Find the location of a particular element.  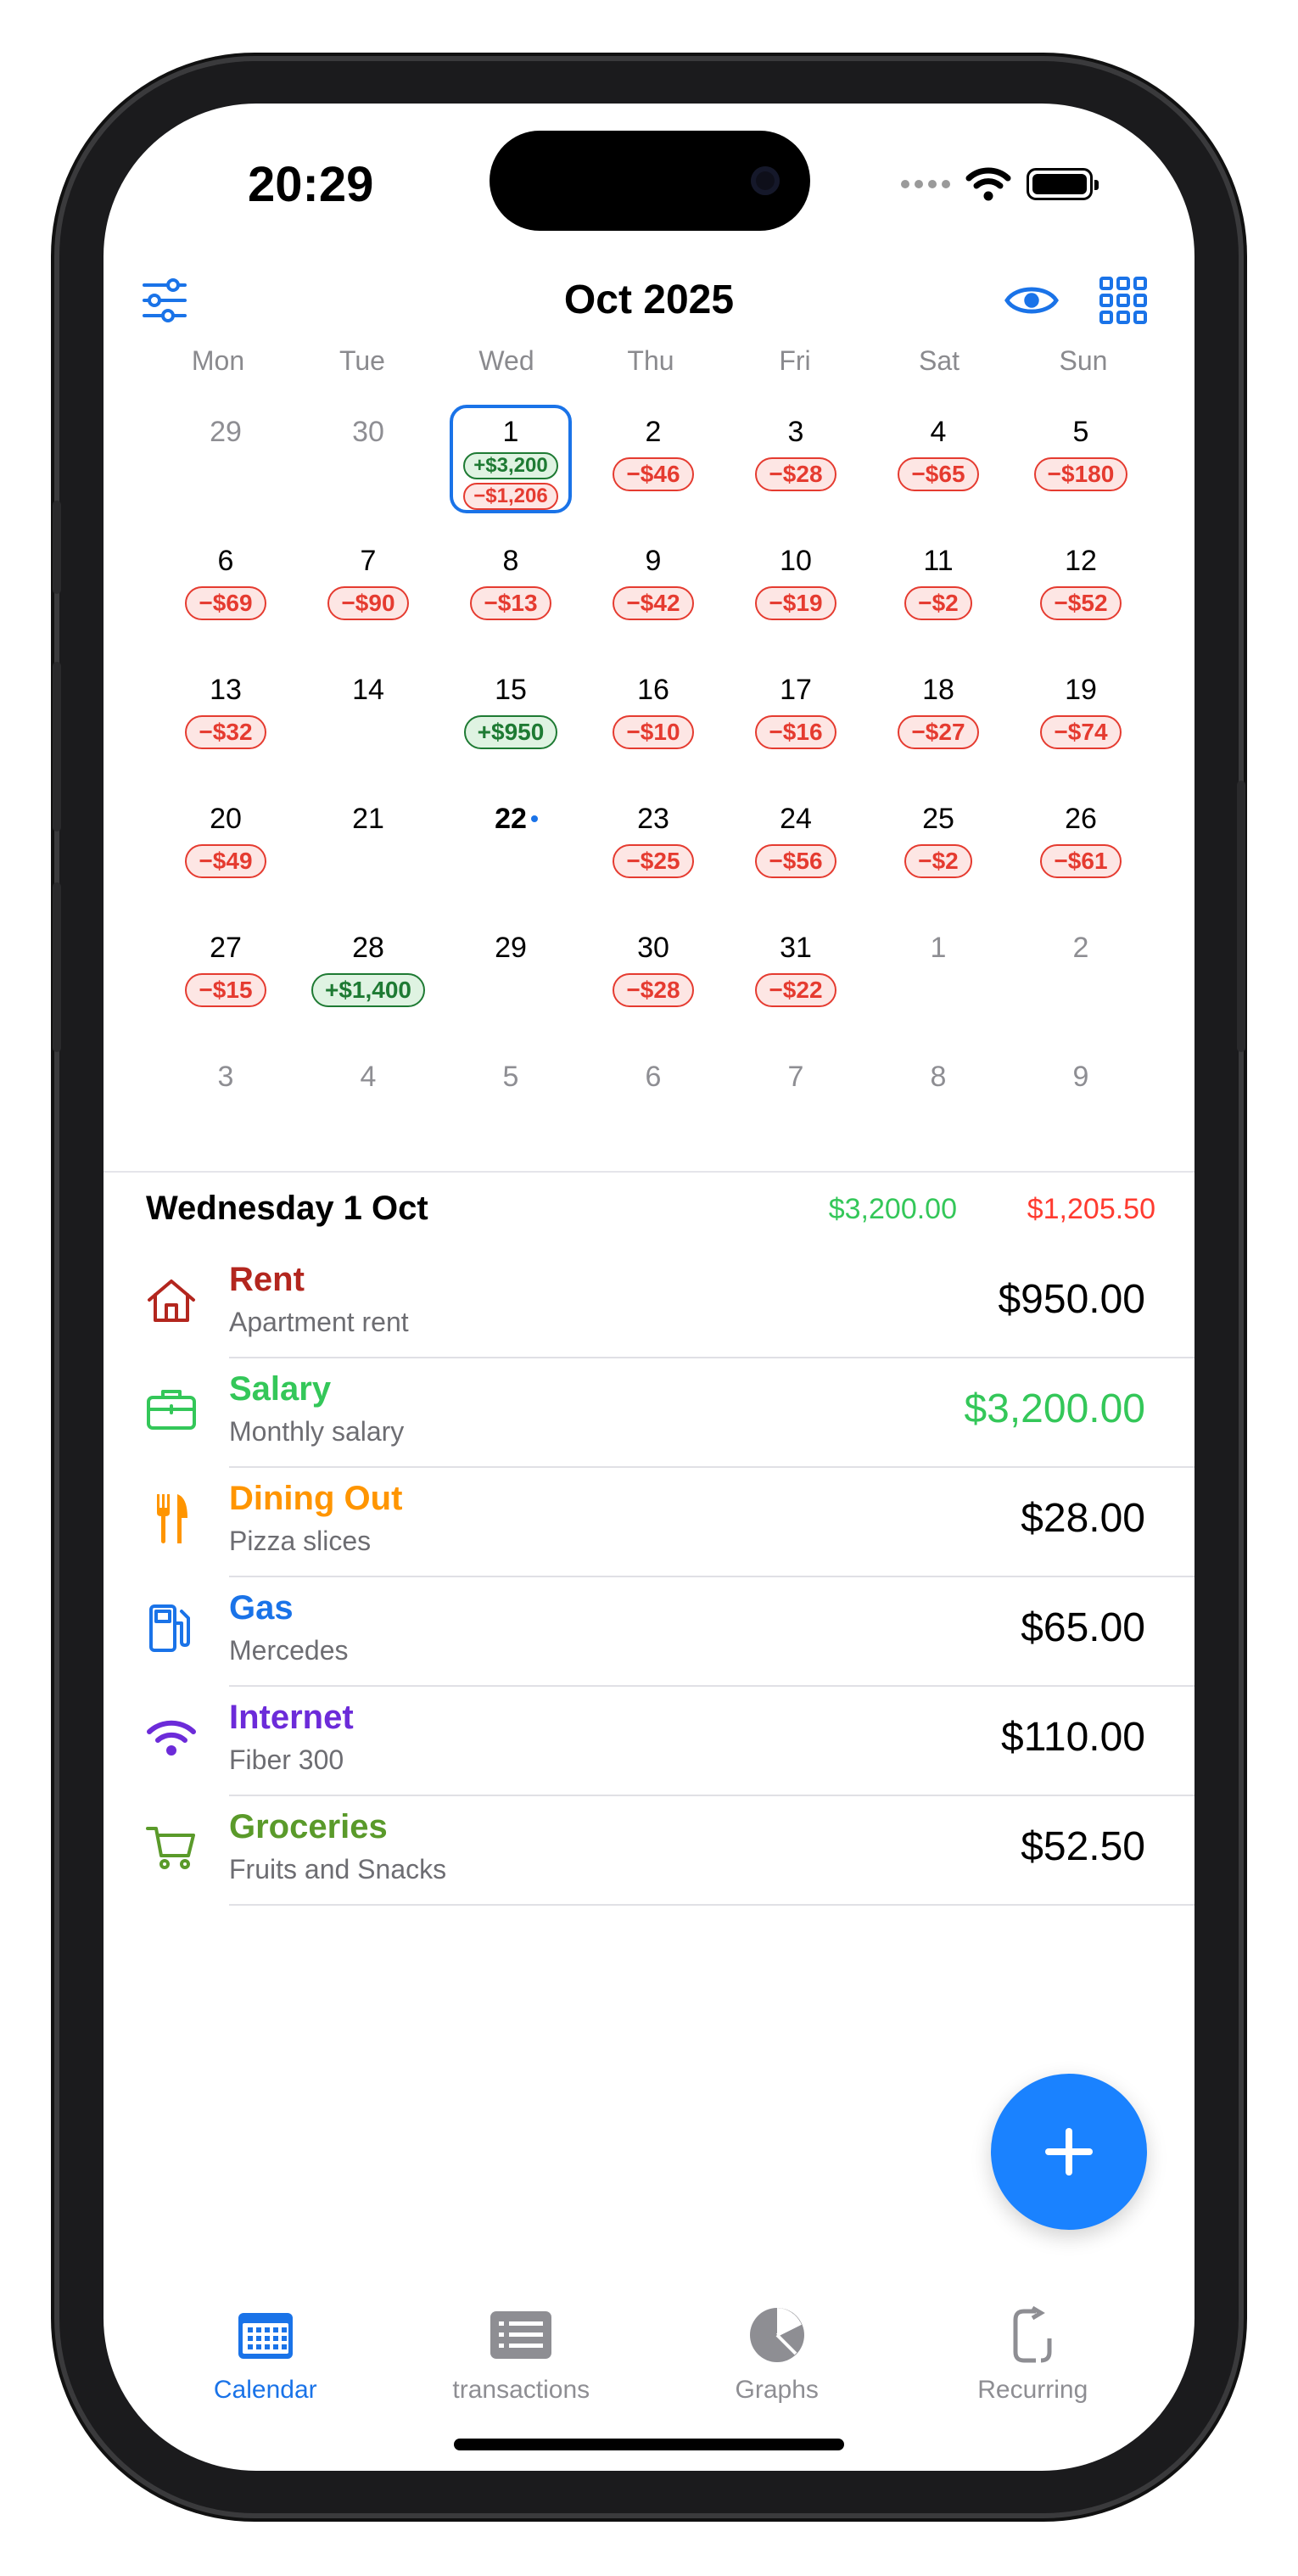

expense-badge: −$49 is located at coordinates (225, 861).